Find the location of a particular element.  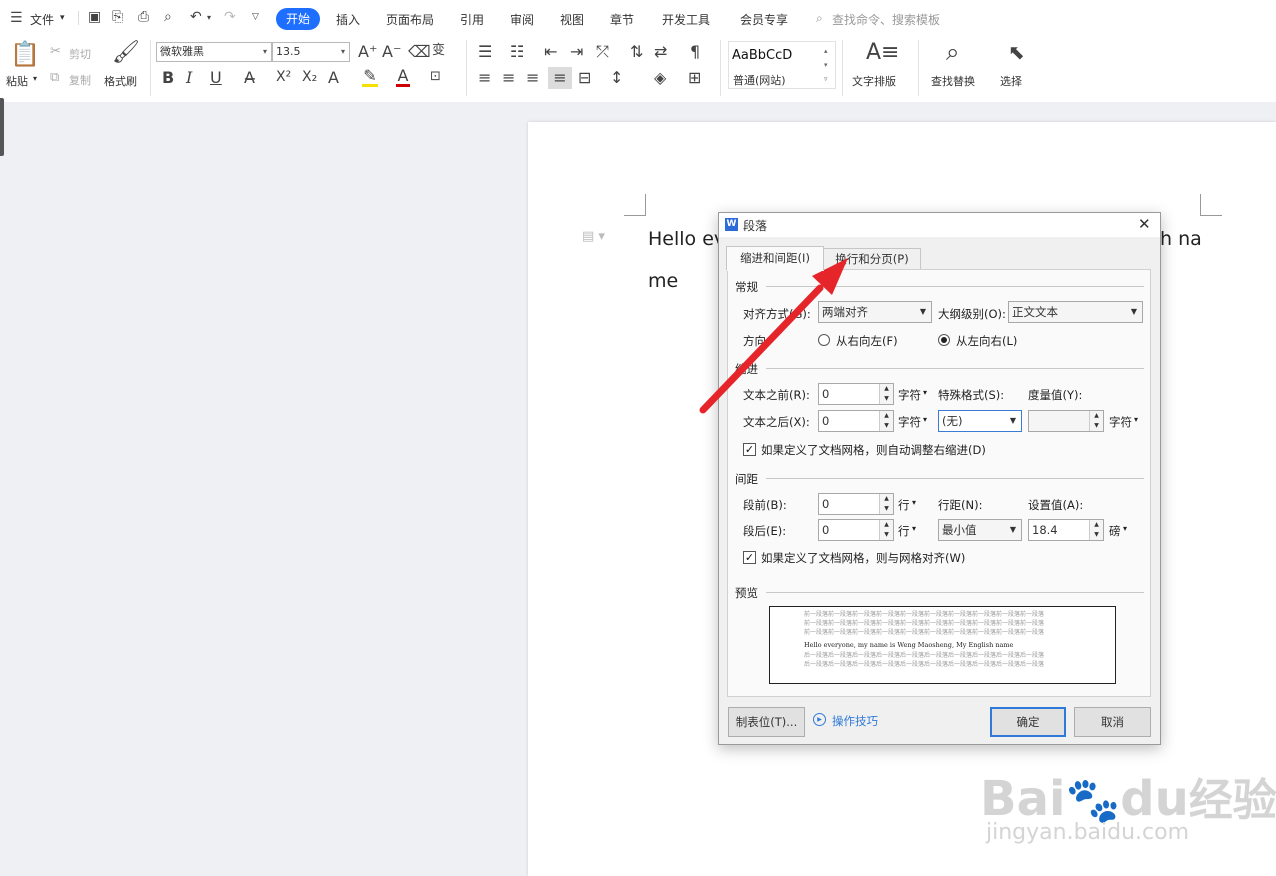

watermark-brand-2: du is located at coordinates (1154, 799).